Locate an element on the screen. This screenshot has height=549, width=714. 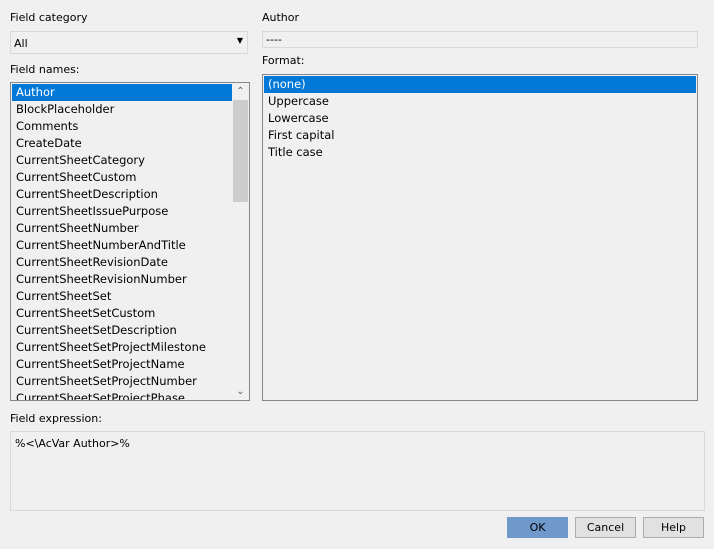
list-item: CreateDate is located at coordinates (122, 143).